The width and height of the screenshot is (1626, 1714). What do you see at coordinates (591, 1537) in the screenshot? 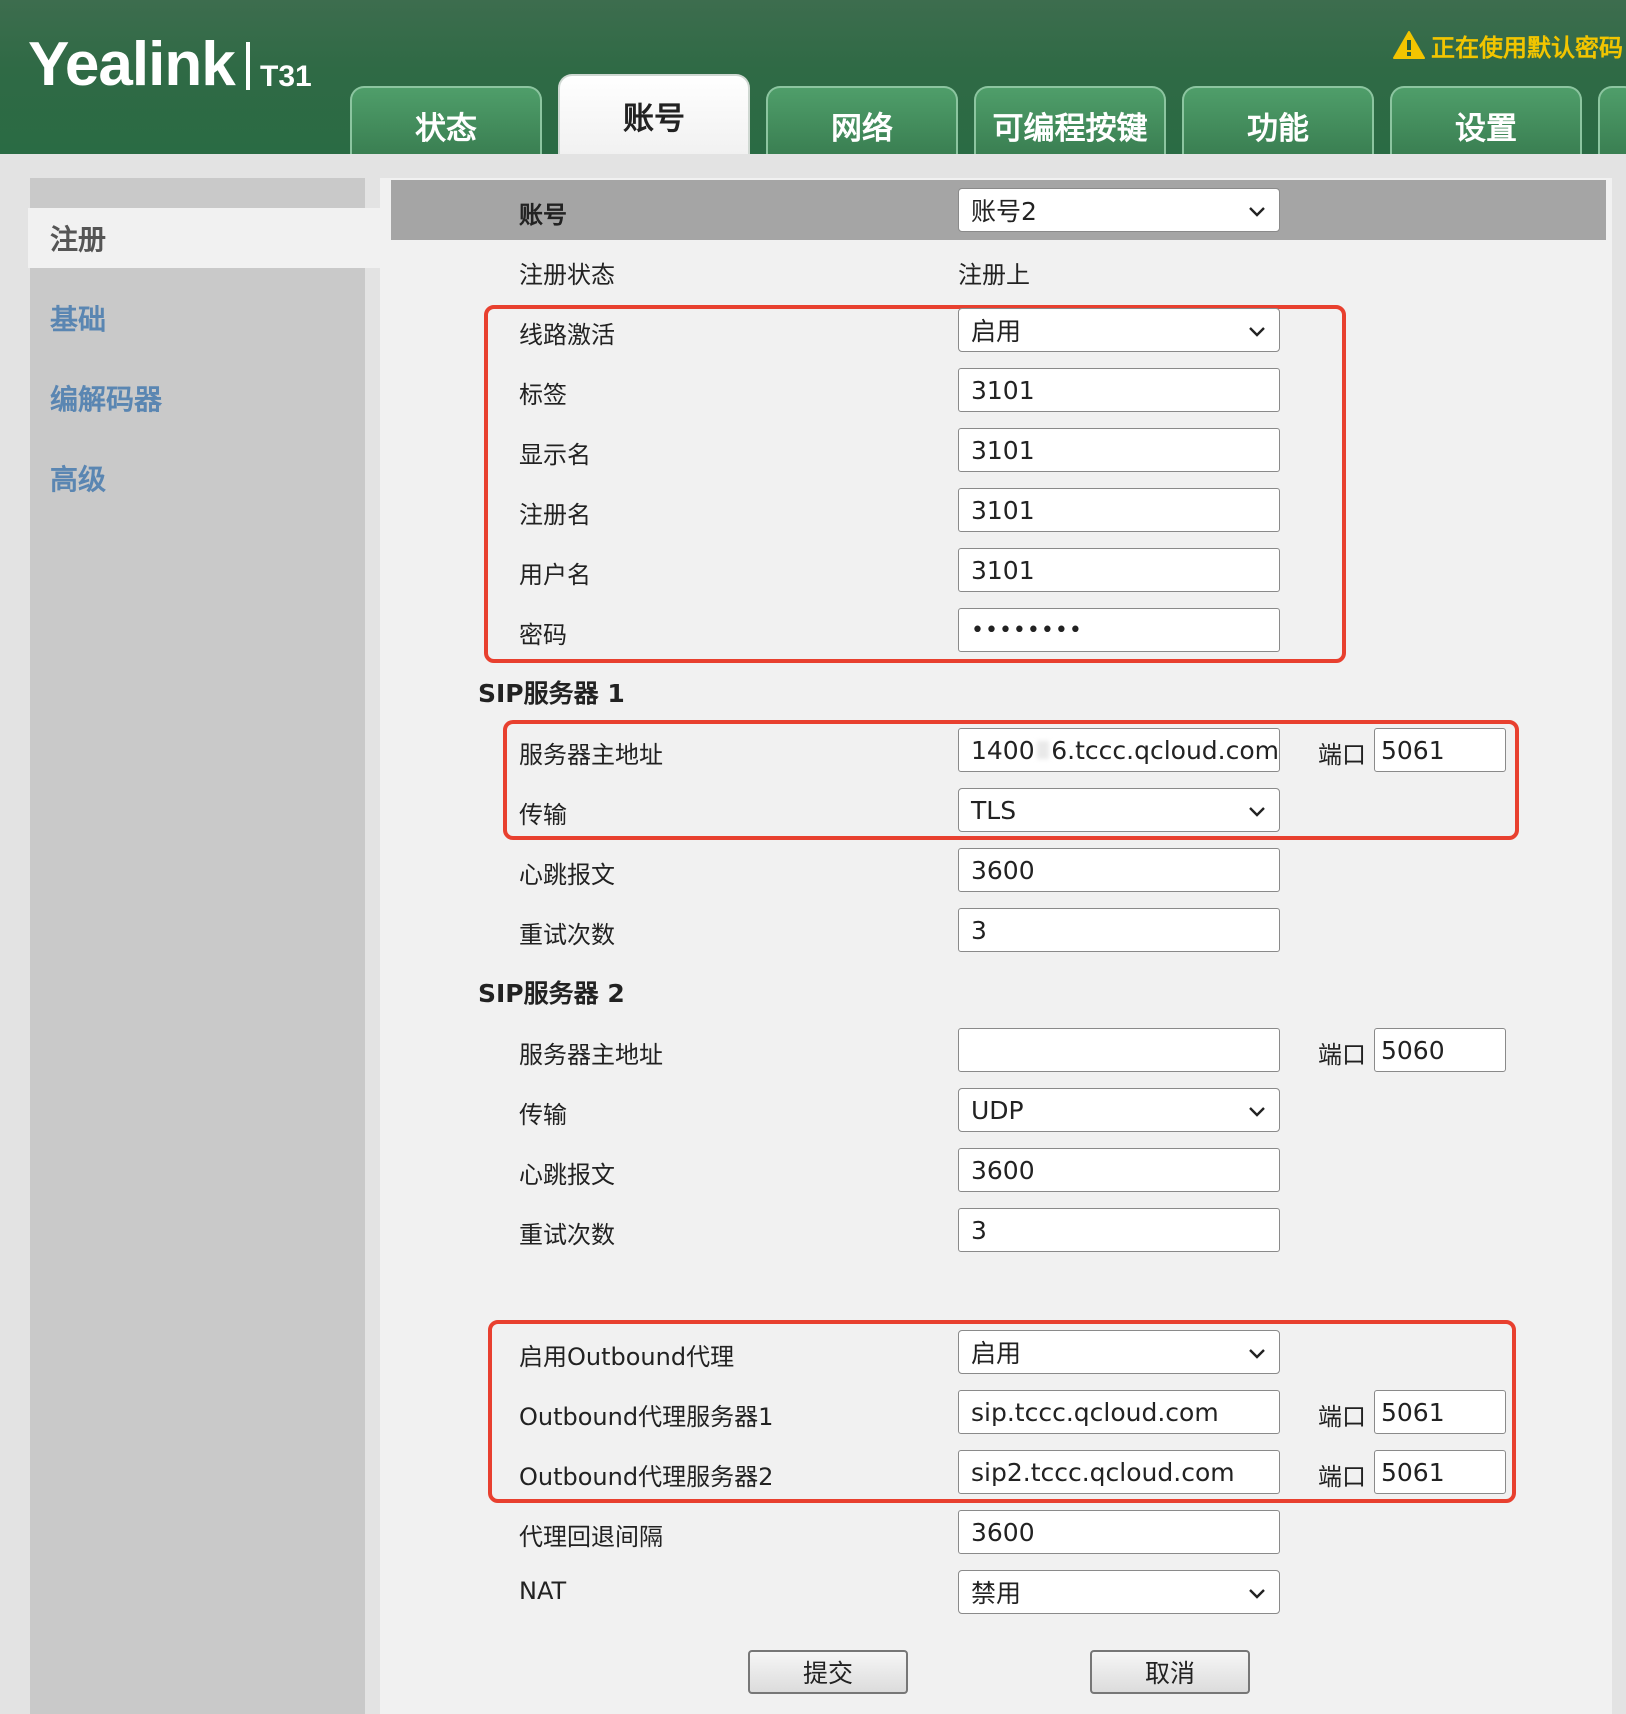
I see `proxy-fallback-label: 代理回退间隔` at bounding box center [591, 1537].